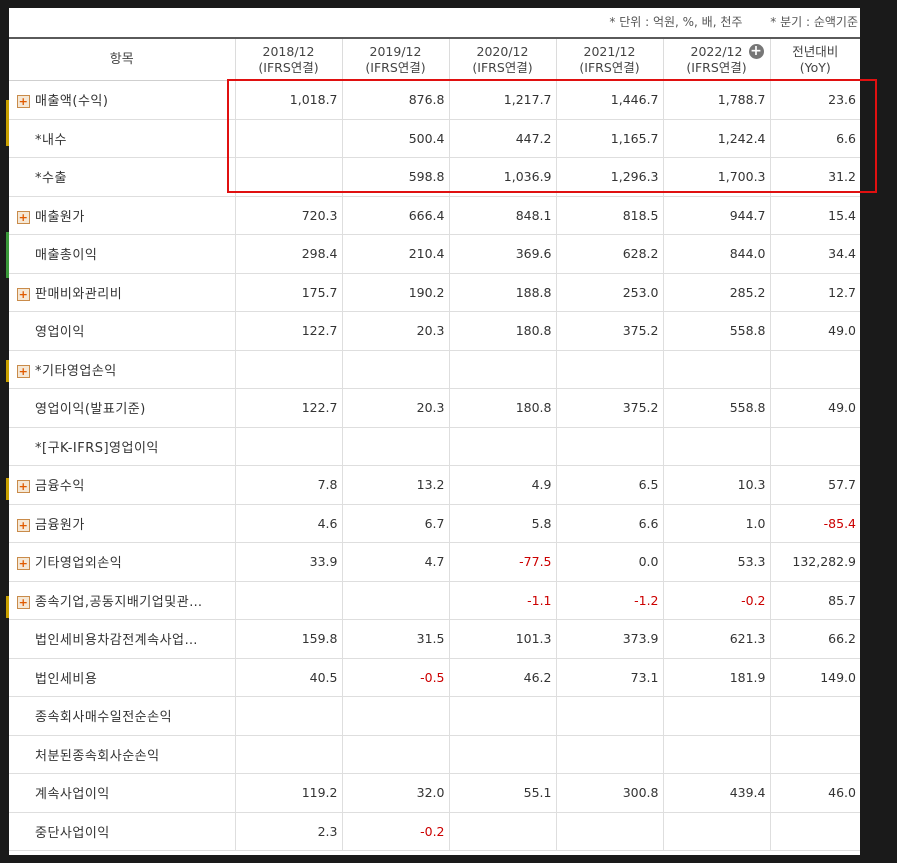 The height and width of the screenshot is (863, 897). What do you see at coordinates (395, 100) in the screenshot?
I see `value-cell: 876.8` at bounding box center [395, 100].